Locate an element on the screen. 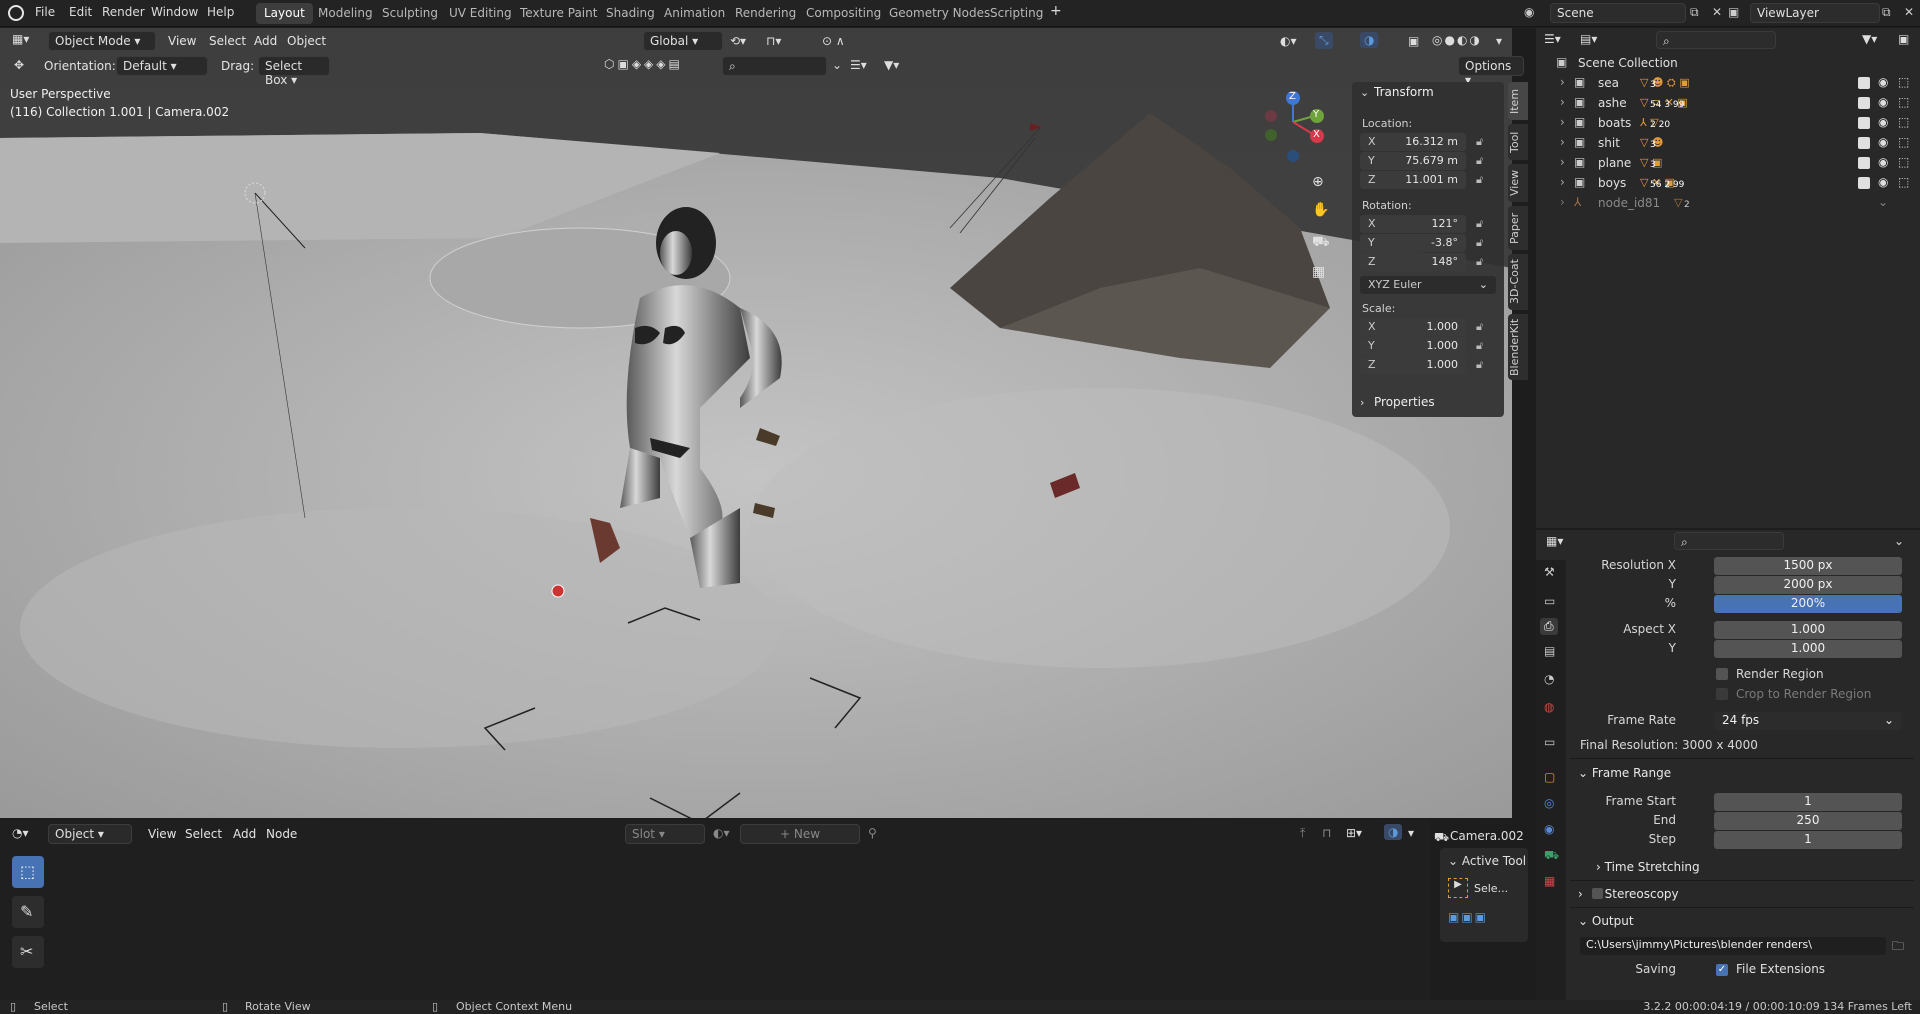  annotate-tool-button: ✎ is located at coordinates (28, 912).